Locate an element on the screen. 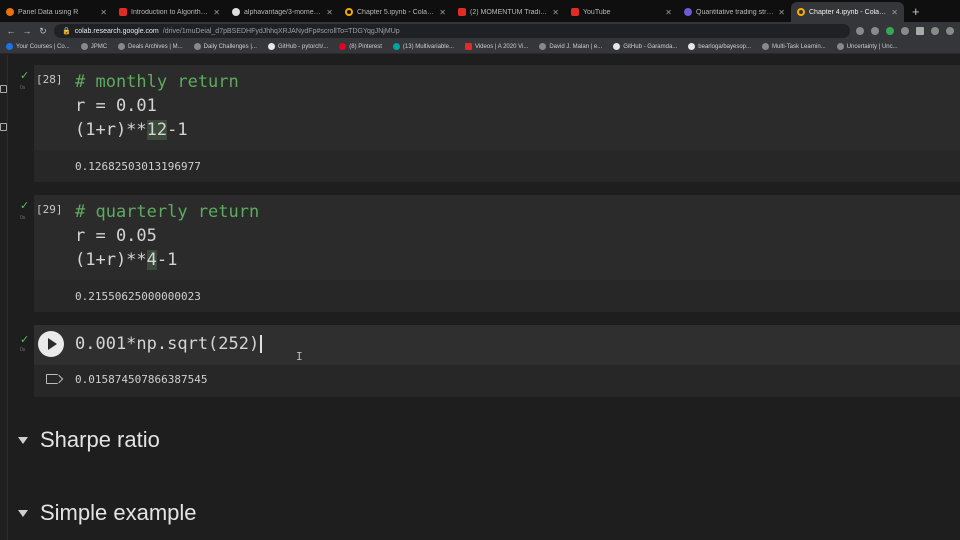 This screenshot has height=540, width=960. toolbar-icons is located at coordinates (905, 31).